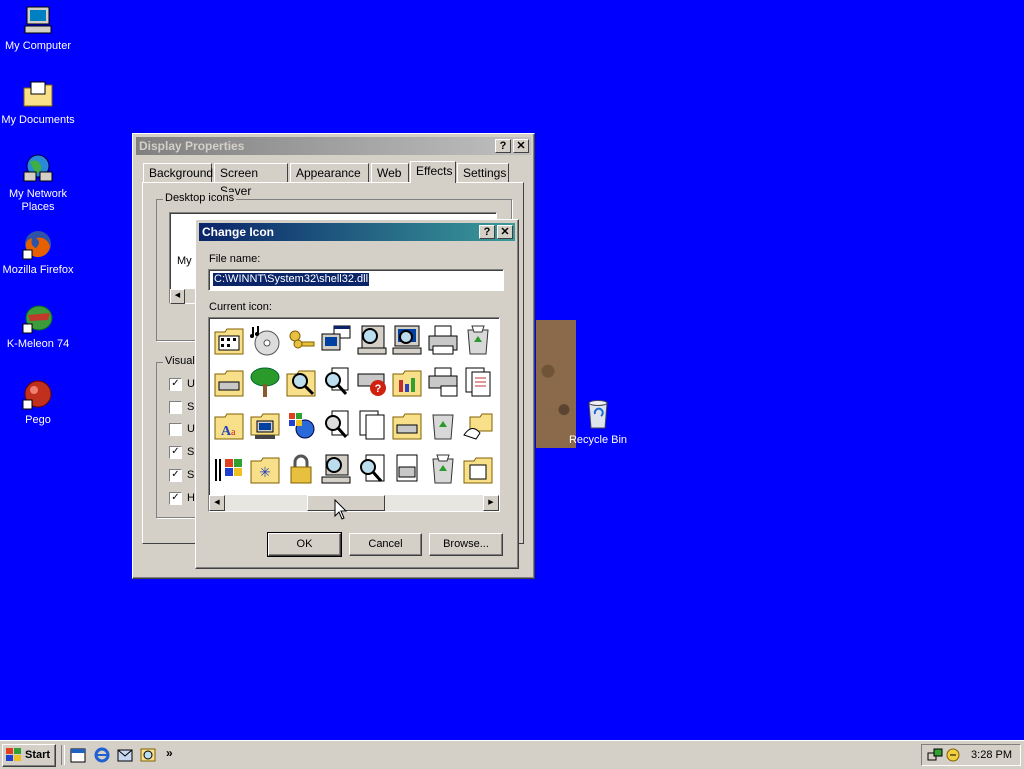  I want to click on svg-text: a, so click(233, 432).